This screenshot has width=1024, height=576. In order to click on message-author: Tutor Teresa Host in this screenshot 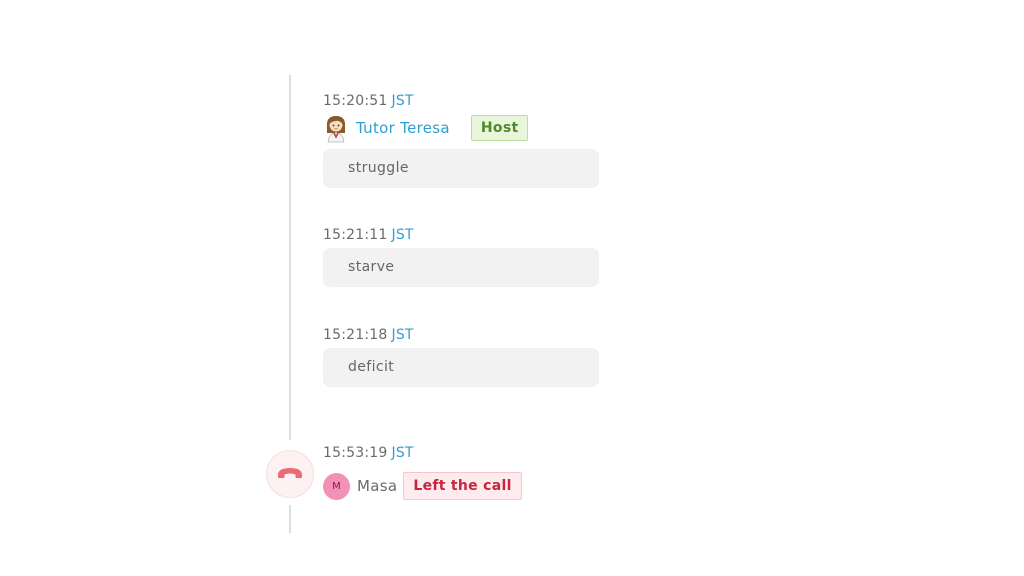, I will do `click(461, 128)`.